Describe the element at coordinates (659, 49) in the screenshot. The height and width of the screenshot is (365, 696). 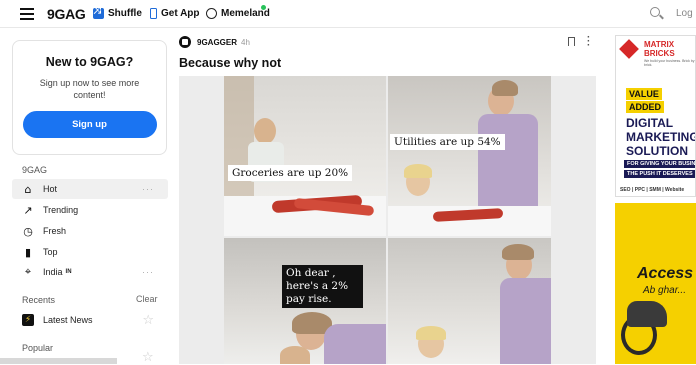
I see `ad-brand: MATRIX BRICKS` at that location.